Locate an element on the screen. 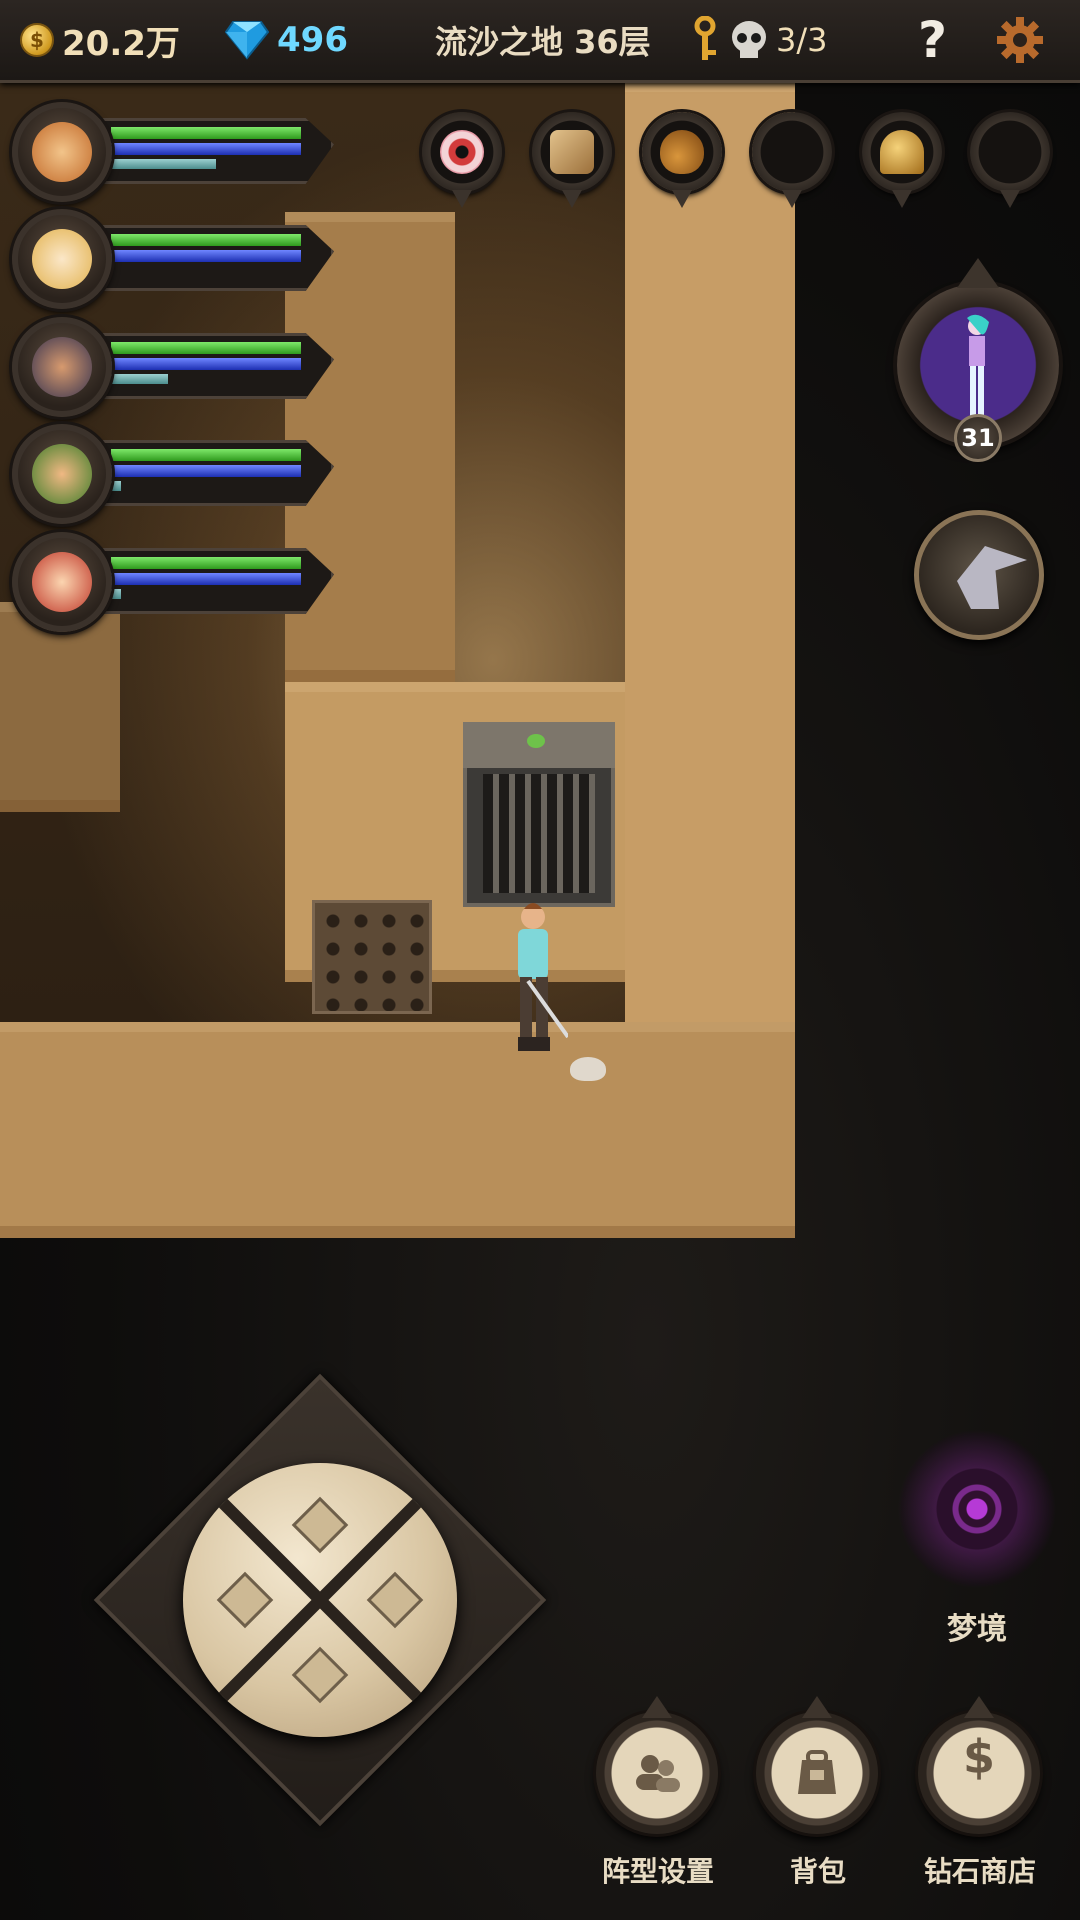 The height and width of the screenshot is (1920, 1080). dollar-icon: $ is located at coordinates (978, 1757).